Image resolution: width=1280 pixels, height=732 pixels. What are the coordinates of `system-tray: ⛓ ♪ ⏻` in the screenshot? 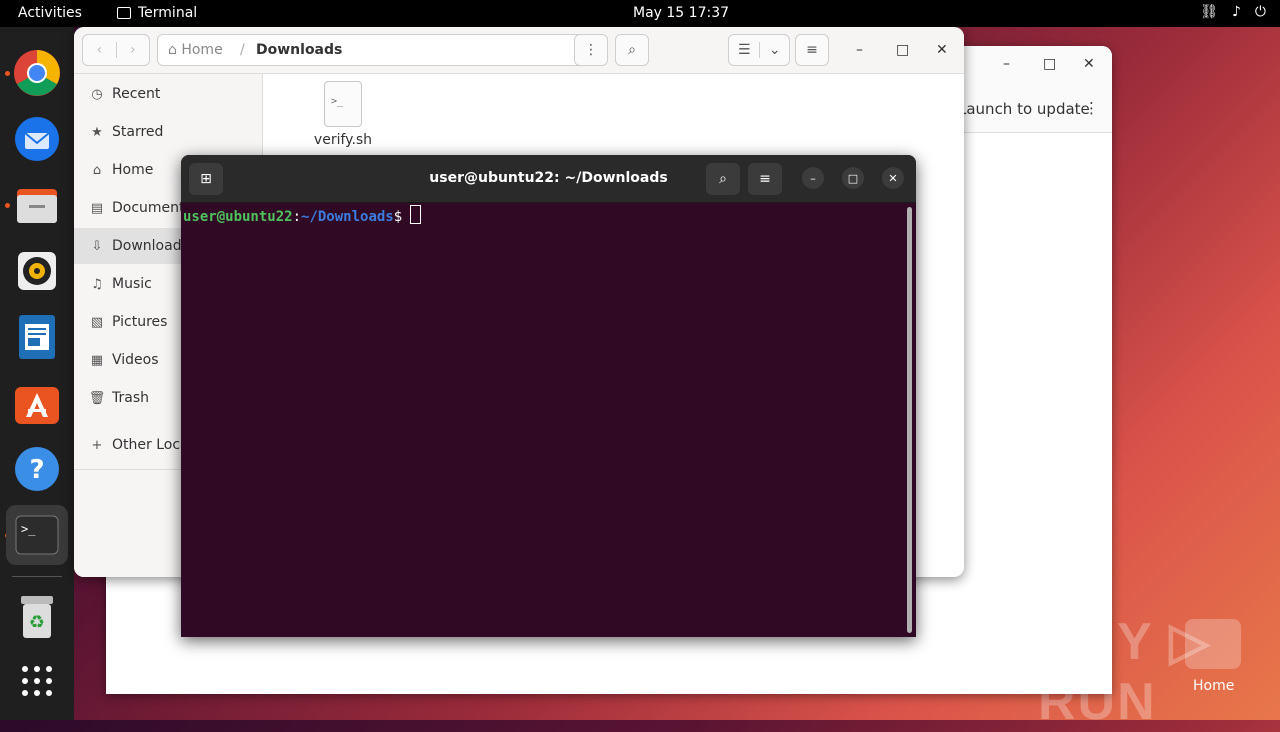 It's located at (1233, 12).